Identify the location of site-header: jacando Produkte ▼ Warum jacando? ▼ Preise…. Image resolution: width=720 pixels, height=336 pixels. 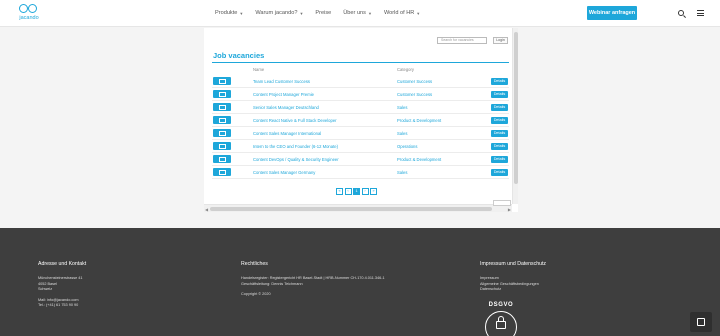
(360, 13).